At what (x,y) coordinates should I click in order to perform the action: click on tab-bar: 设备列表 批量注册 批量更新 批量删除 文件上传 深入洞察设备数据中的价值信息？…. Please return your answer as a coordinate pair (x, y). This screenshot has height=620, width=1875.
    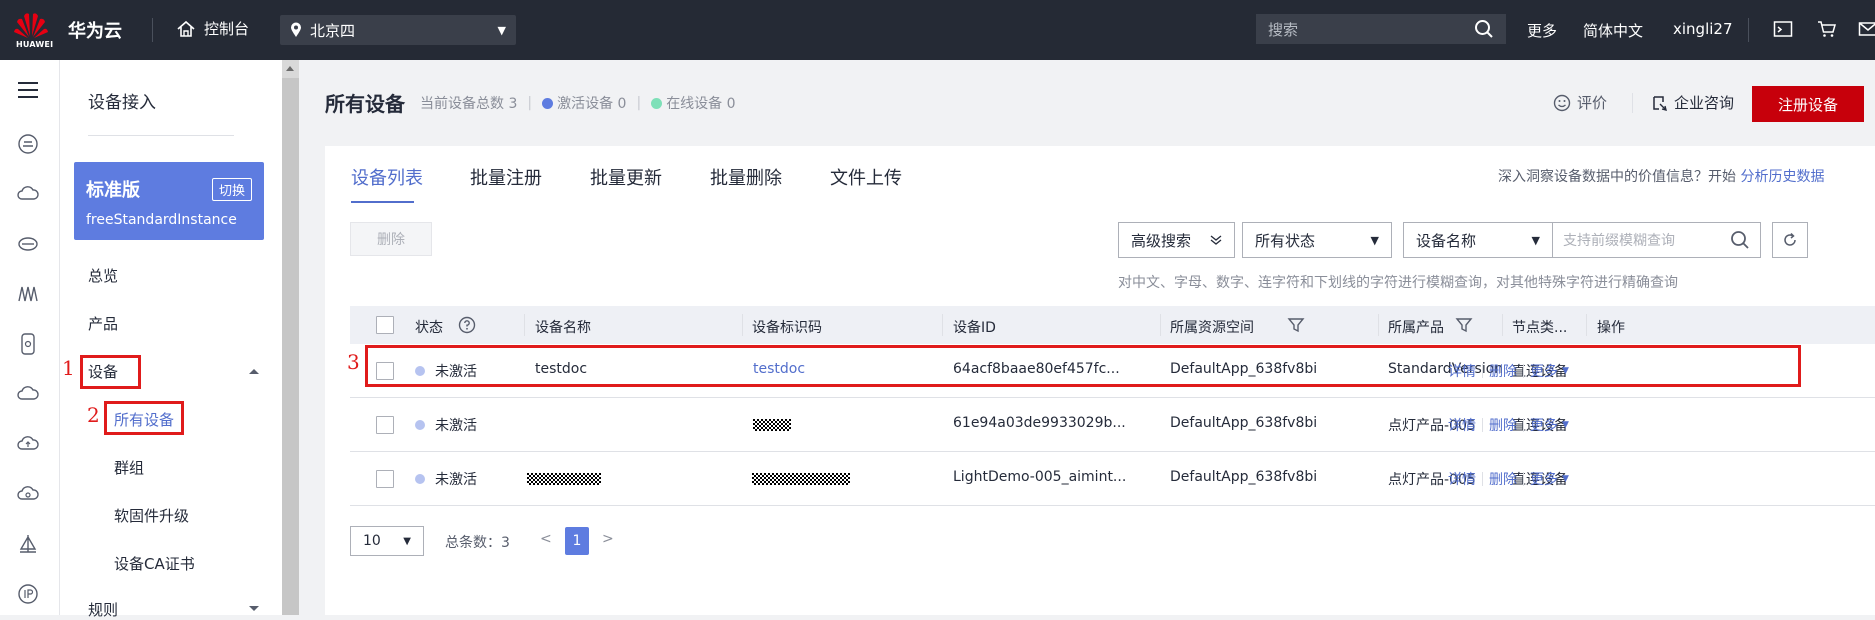
    Looking at the image, I should click on (1100, 176).